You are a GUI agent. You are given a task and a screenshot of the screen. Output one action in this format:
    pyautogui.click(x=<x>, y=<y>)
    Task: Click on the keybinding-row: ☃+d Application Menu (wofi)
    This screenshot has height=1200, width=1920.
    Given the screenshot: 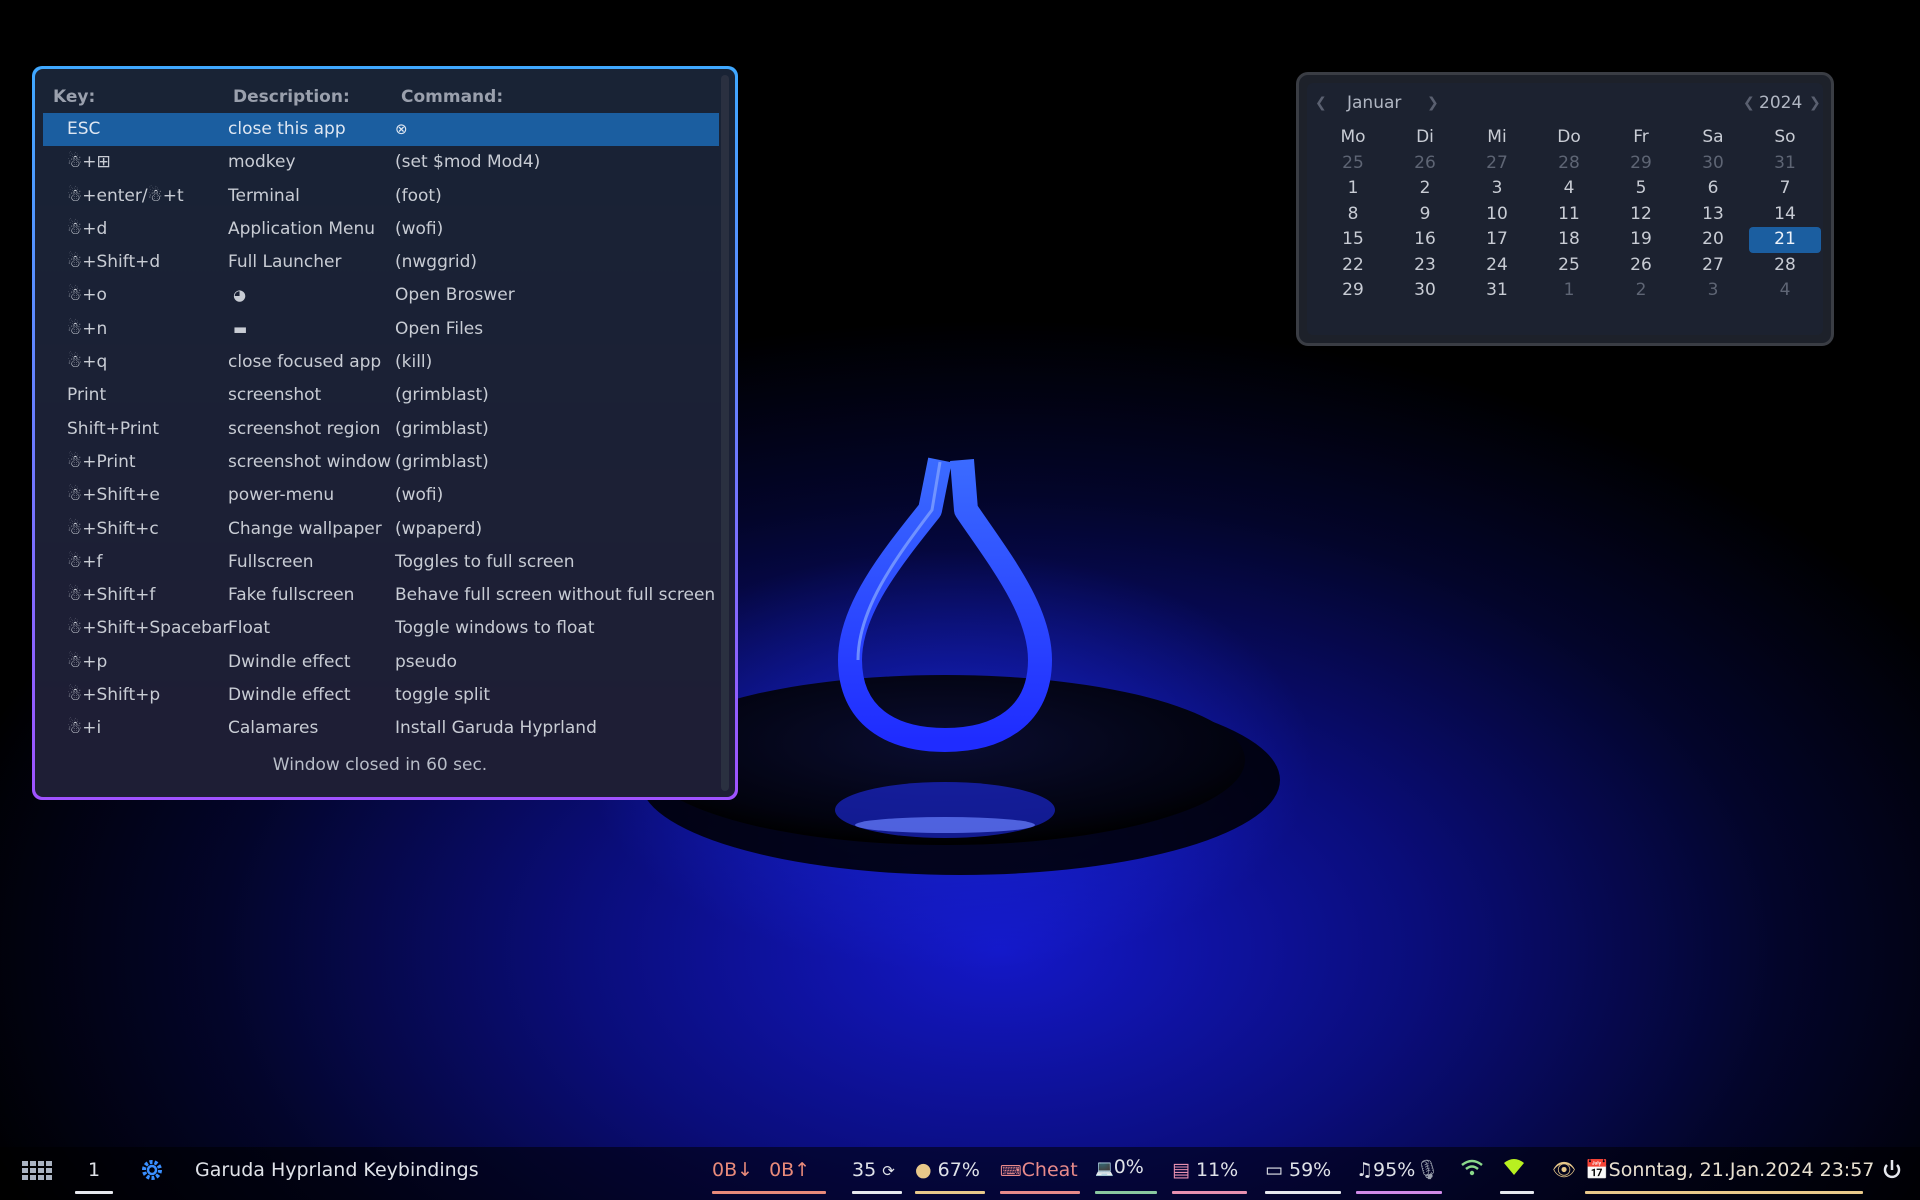 What is the action you would take?
    pyautogui.click(x=381, y=229)
    